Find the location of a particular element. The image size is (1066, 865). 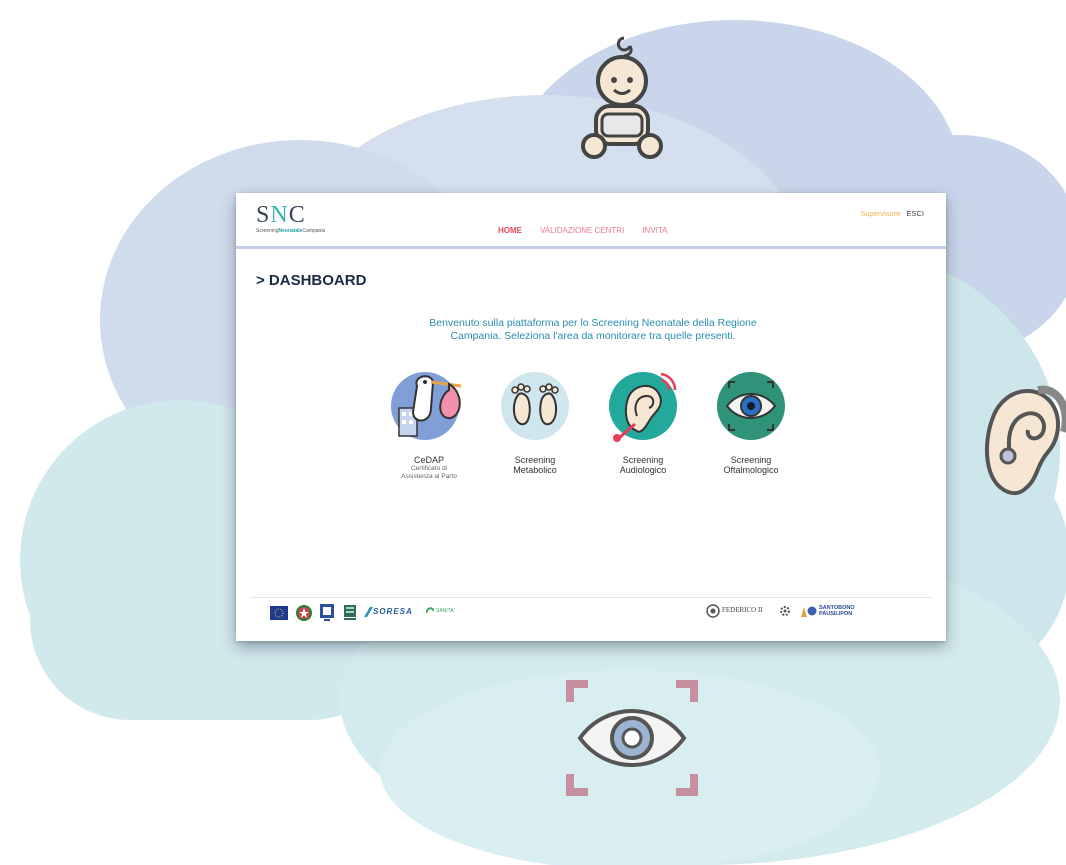

snc-logo: SNC ScreeningNeonataleCampania is located at coordinates (290, 218).